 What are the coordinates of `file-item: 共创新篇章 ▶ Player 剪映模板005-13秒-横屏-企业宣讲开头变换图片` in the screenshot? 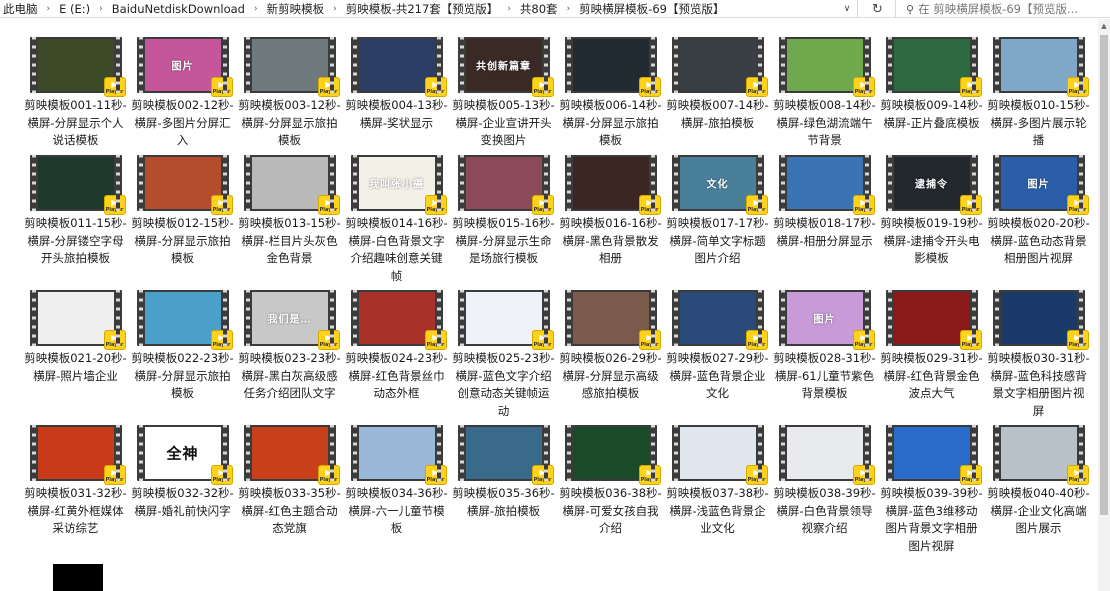 It's located at (503, 96).